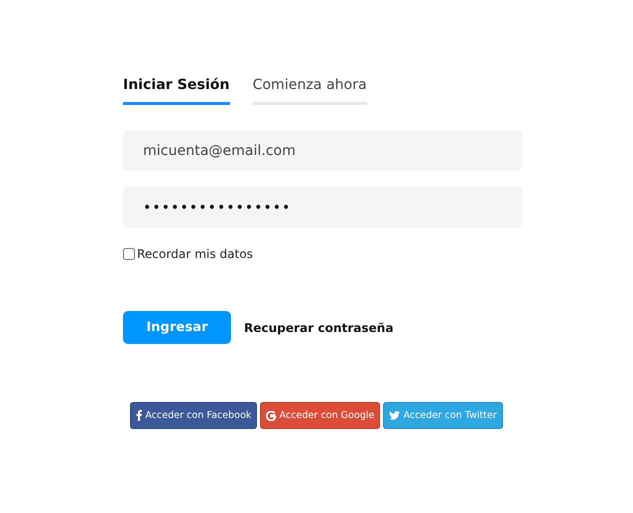 This screenshot has width=633, height=513. Describe the element at coordinates (309, 90) in the screenshot. I see `tab: Comienza ahora` at that location.